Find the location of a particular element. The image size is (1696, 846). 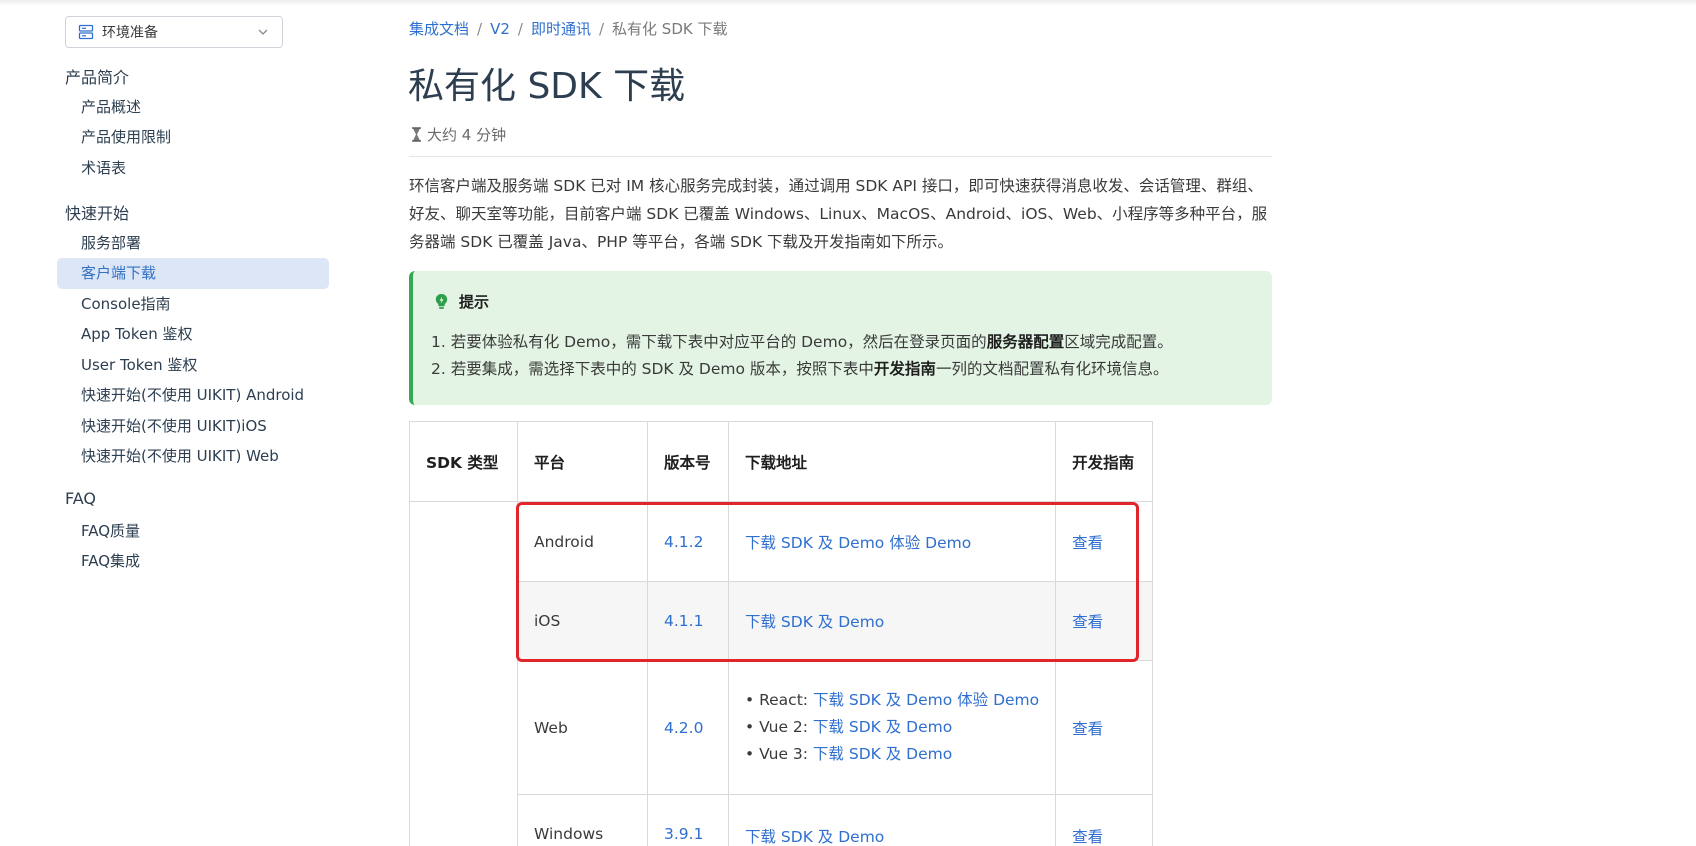

sidebar-item-quickstart-ios: 快速开始(不使用 UIKIT)iOS is located at coordinates (193, 426).